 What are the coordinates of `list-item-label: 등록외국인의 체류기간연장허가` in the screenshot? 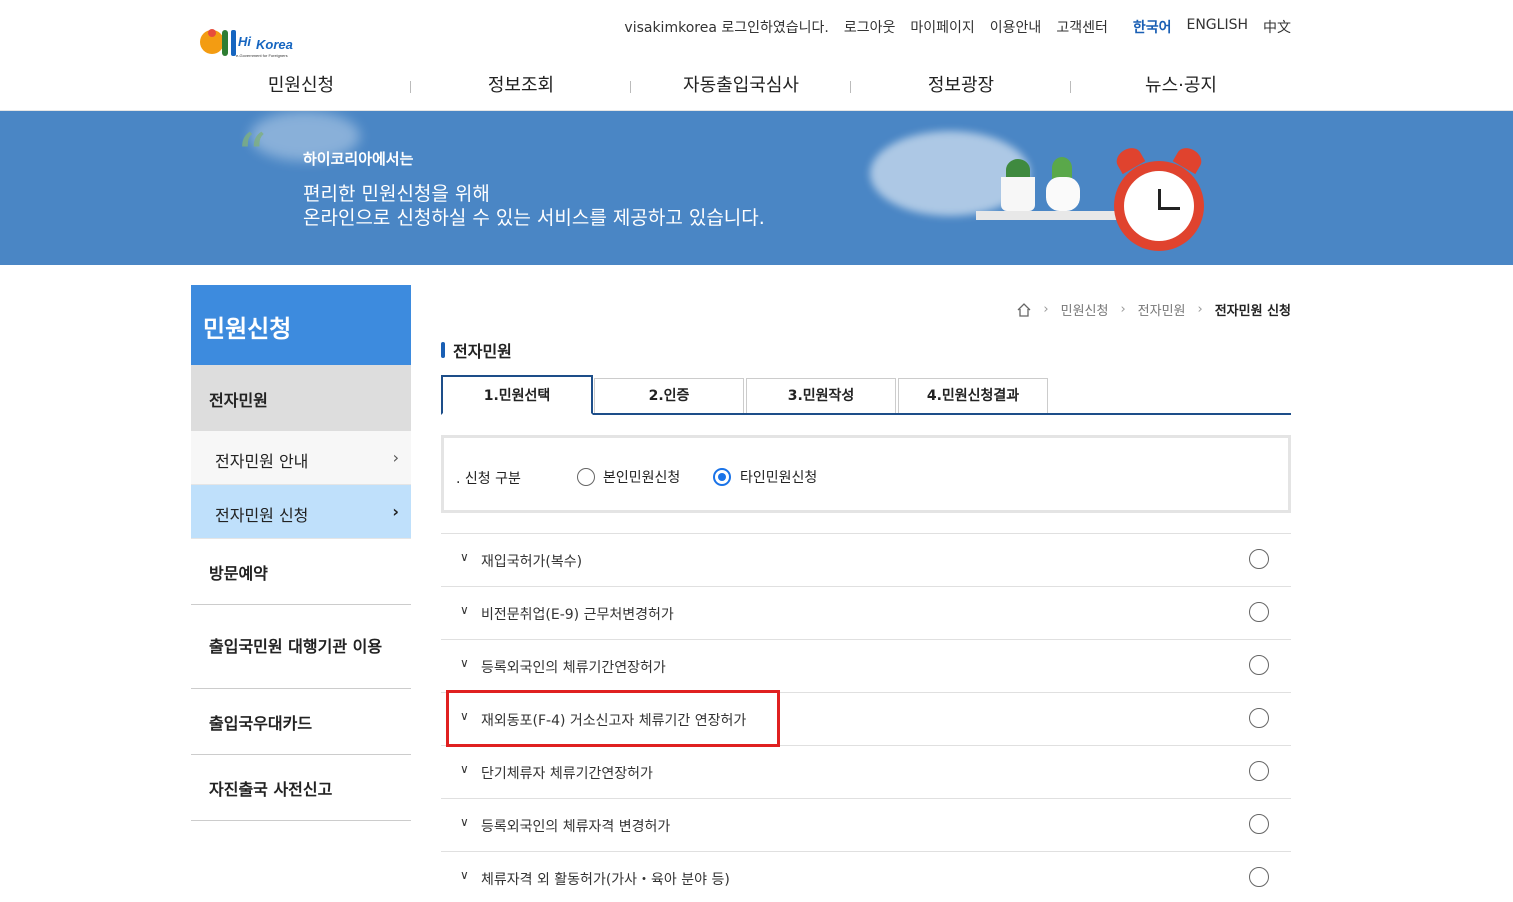 It's located at (573, 667).